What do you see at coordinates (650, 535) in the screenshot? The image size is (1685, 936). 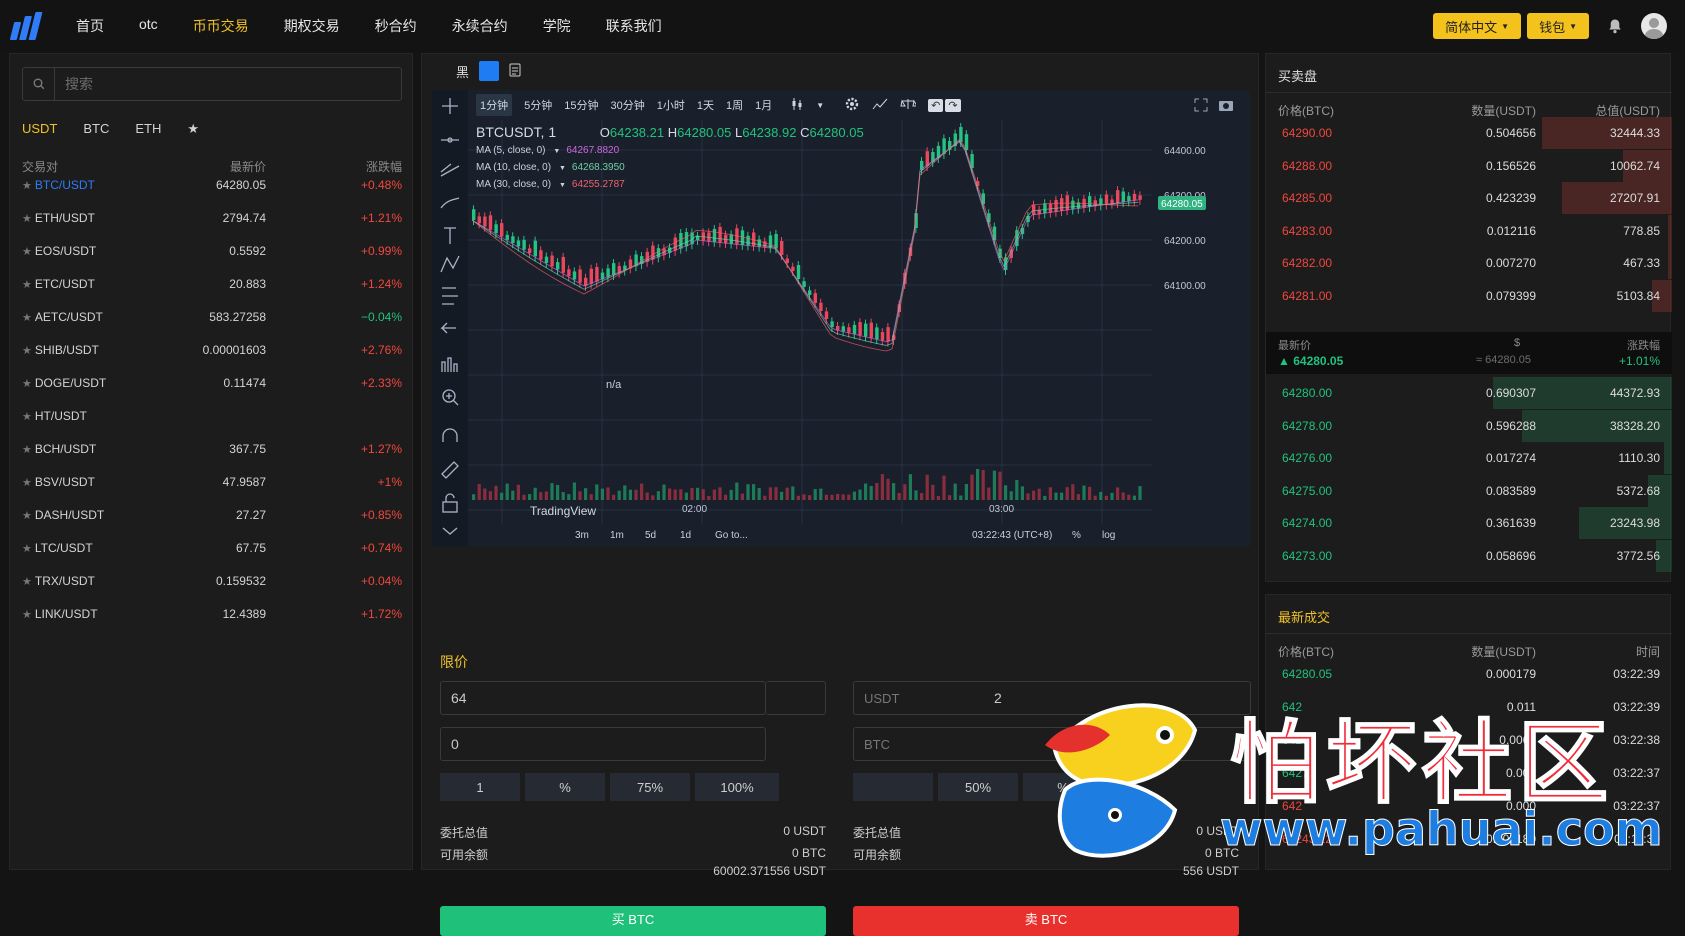 I see `range-button-2: 5d` at bounding box center [650, 535].